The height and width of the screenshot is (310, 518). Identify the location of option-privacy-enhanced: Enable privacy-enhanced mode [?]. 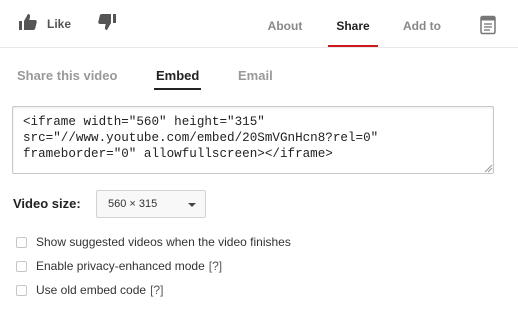
(119, 266).